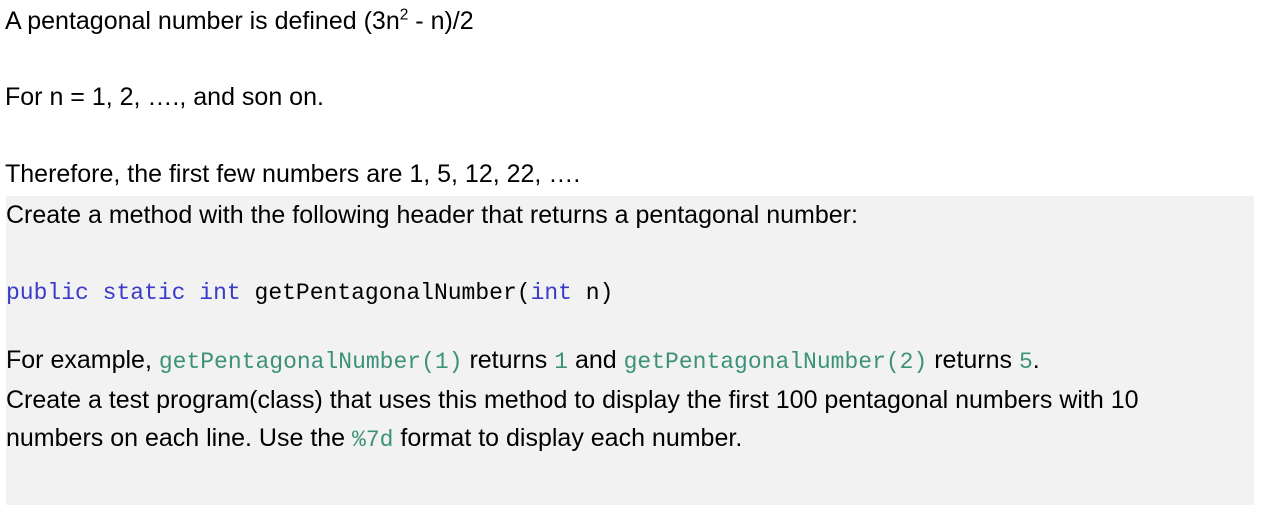 Image resolution: width=1262 pixels, height=515 pixels. What do you see at coordinates (508, 360) in the screenshot?
I see `example-mid-1: returns` at bounding box center [508, 360].